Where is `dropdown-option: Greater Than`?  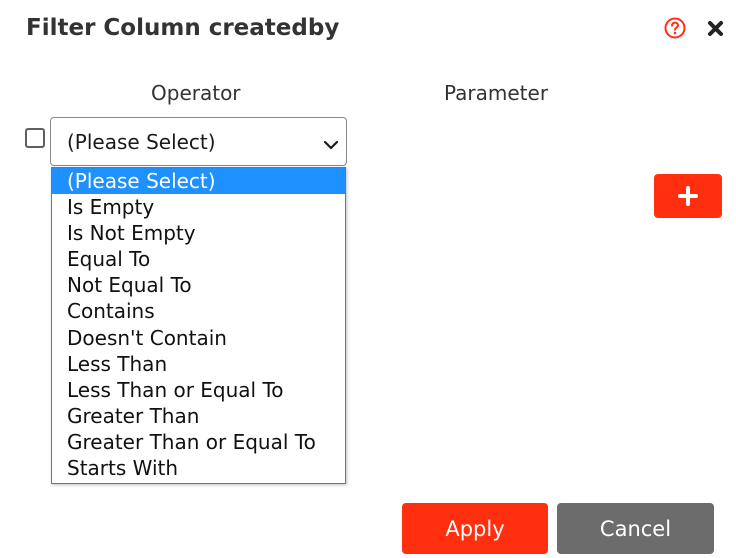
dropdown-option: Greater Than is located at coordinates (198, 416).